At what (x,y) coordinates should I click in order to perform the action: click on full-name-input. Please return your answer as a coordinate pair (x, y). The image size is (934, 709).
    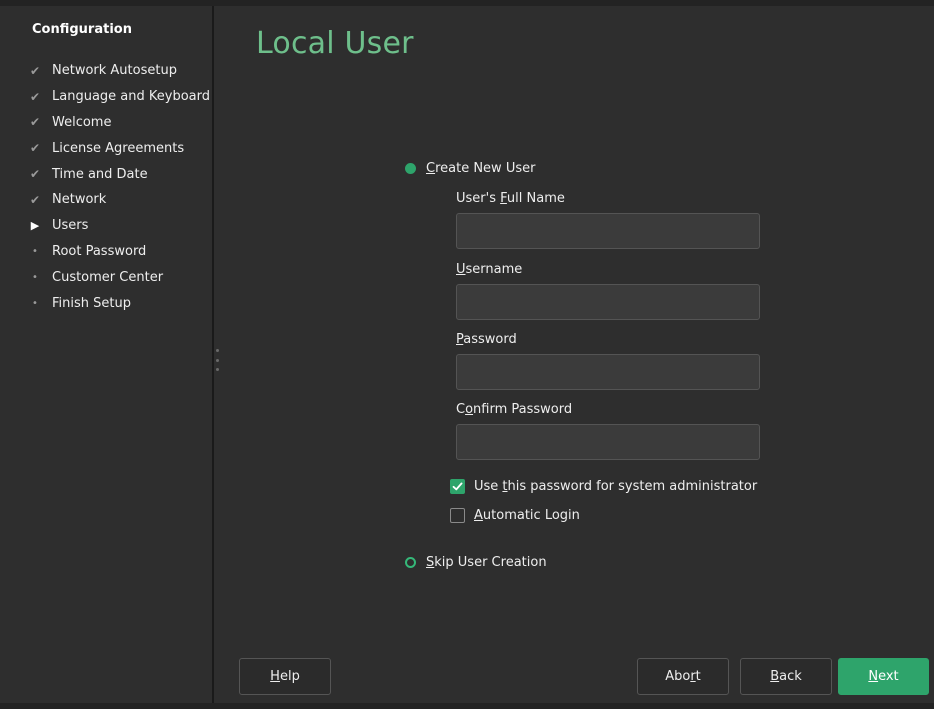
    Looking at the image, I should click on (608, 231).